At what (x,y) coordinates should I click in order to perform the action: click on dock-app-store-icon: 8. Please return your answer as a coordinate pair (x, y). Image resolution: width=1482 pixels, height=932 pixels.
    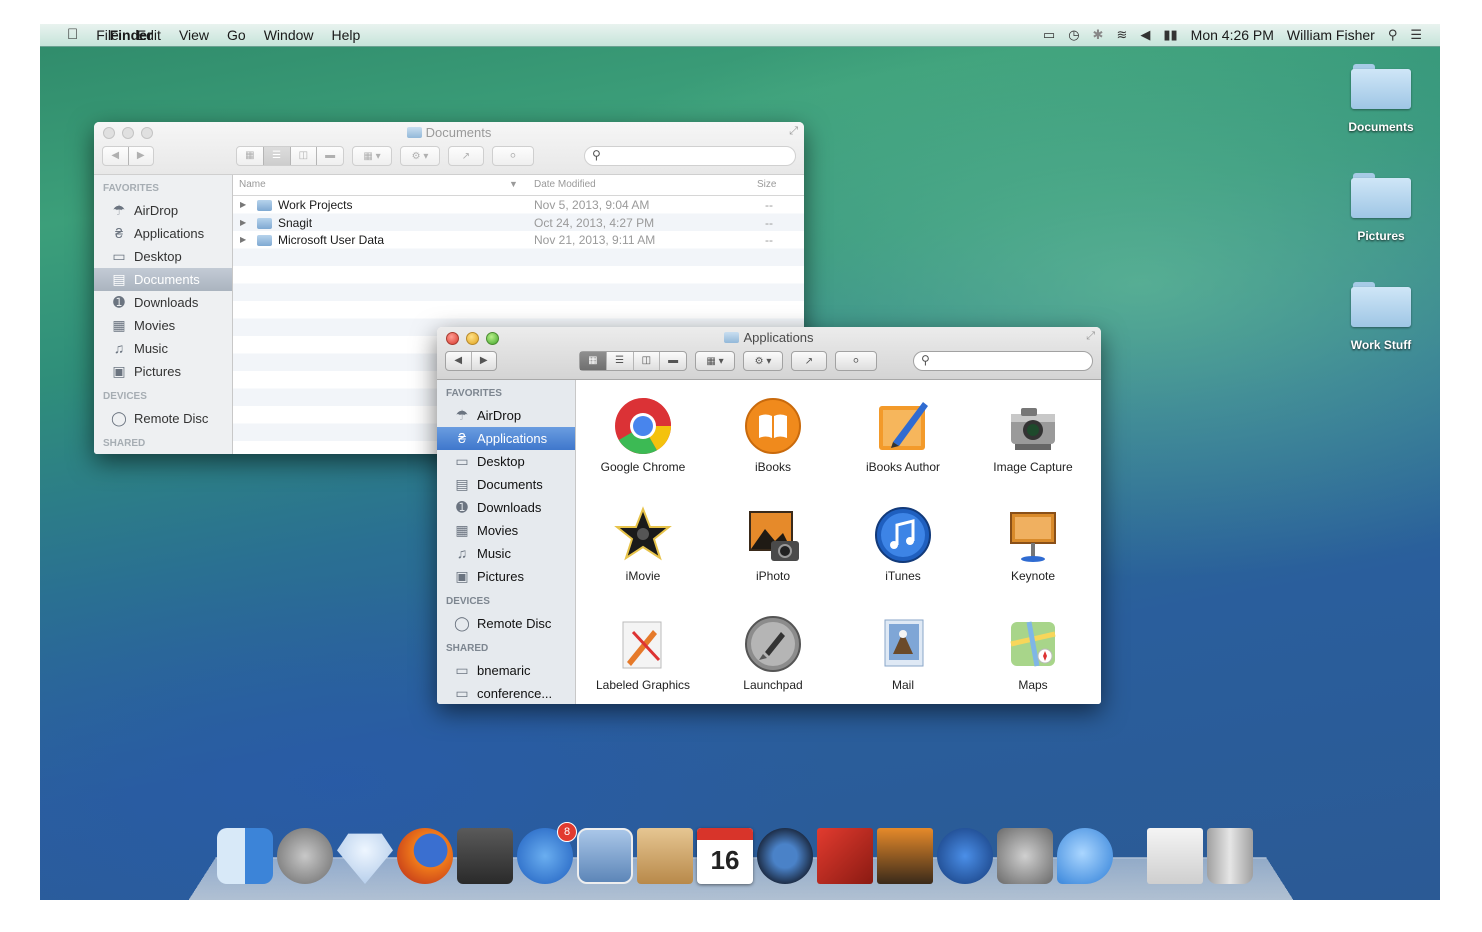
    Looking at the image, I should click on (547, 853).